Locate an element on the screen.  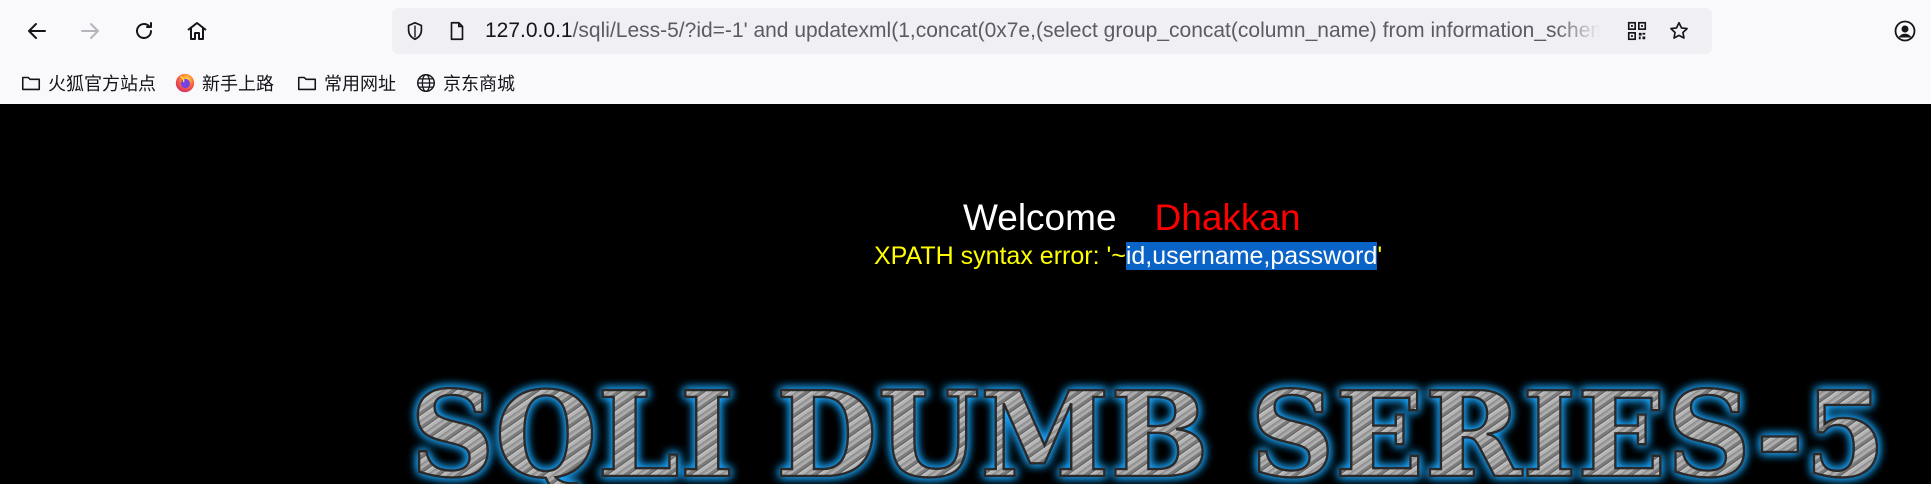
bookmarks-bar: 火狐官方站点 新手上路 常用网址 京东商城 is located at coordinates (965, 83).